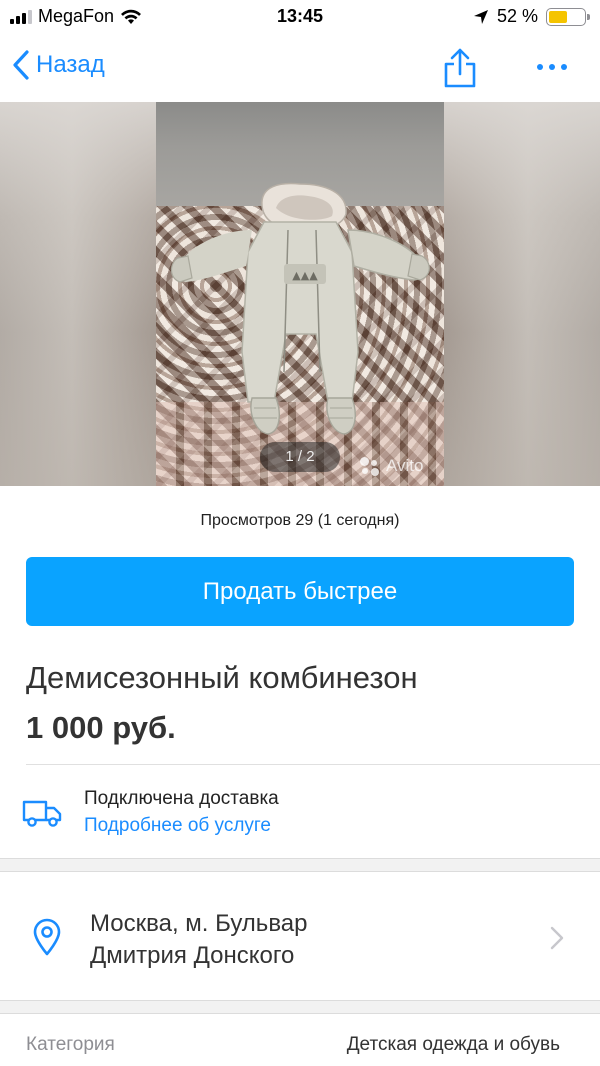 This screenshot has height=1066, width=600. Describe the element at coordinates (177, 826) in the screenshot. I see `delivery-details-link: Подробнее об услуге` at that location.